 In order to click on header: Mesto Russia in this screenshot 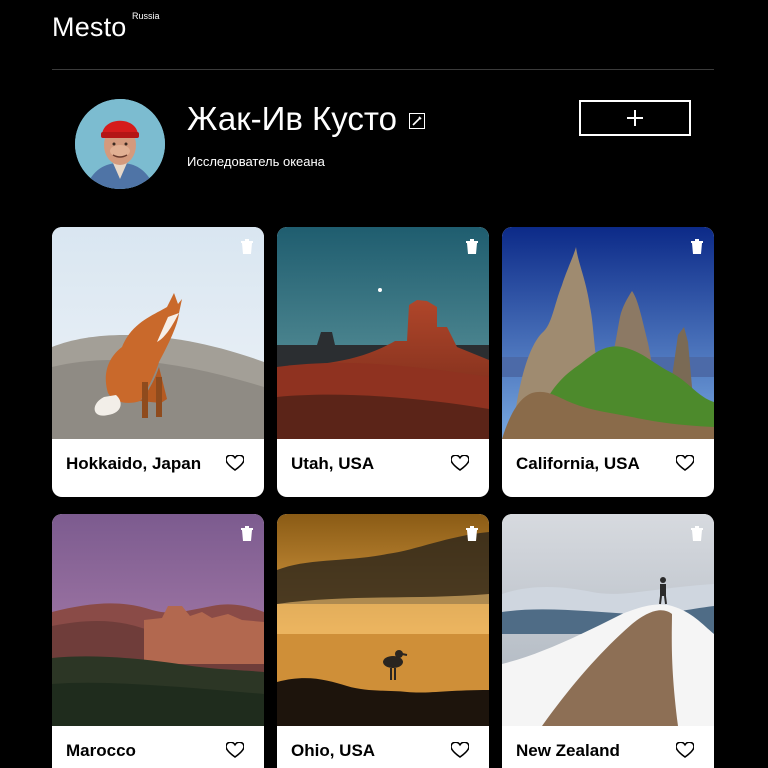, I will do `click(383, 35)`.